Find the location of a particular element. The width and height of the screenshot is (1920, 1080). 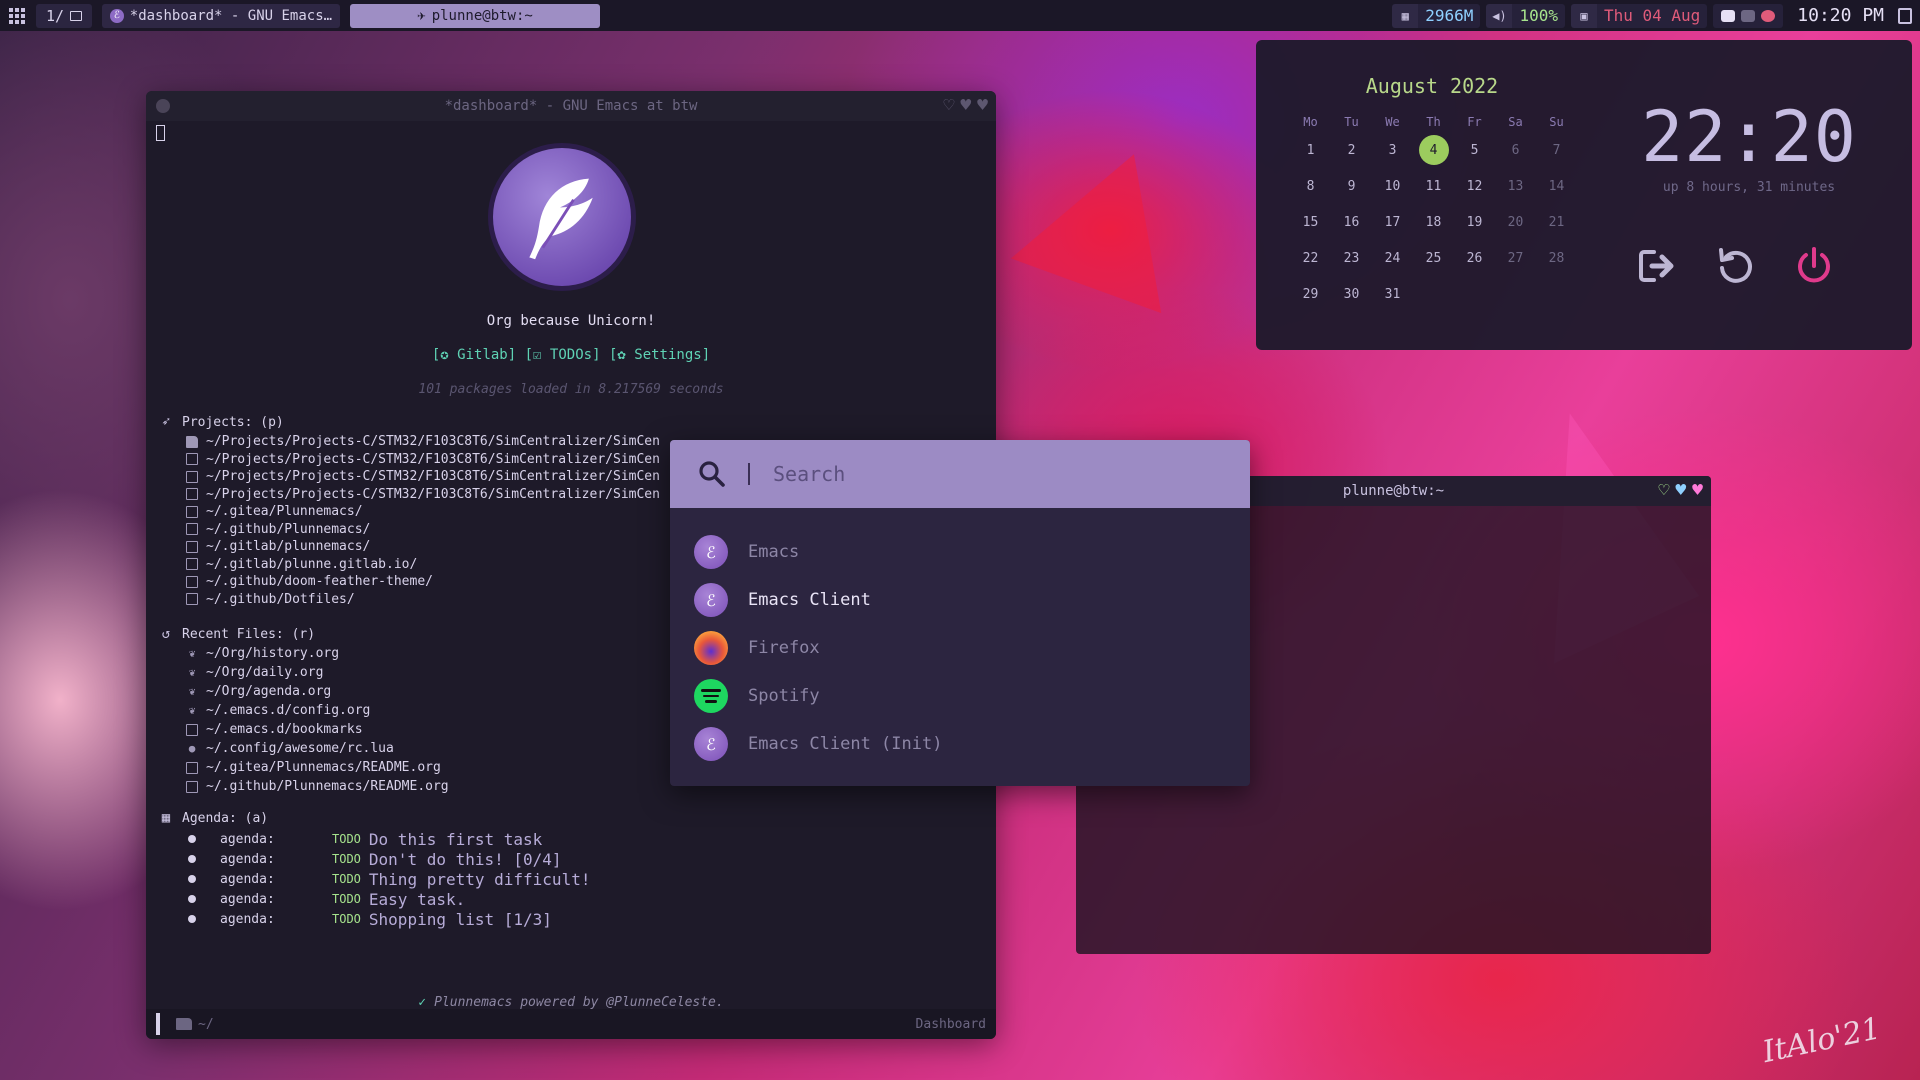

app-item-emacs: ℰ Emacs is located at coordinates (960, 552).